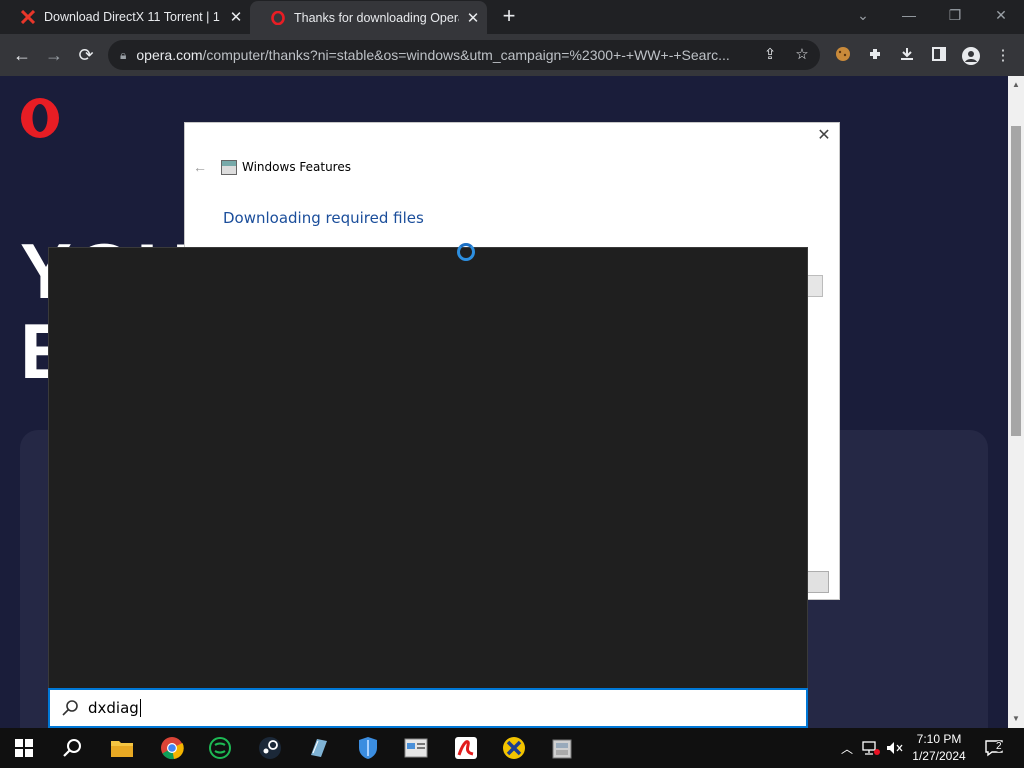  I want to click on windows-features-icon, so click(229, 167).